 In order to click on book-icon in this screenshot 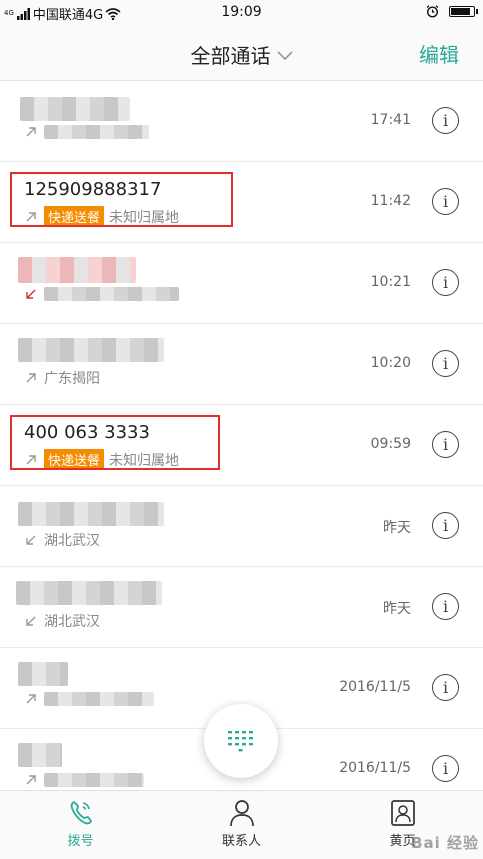, I will do `click(402, 813)`.